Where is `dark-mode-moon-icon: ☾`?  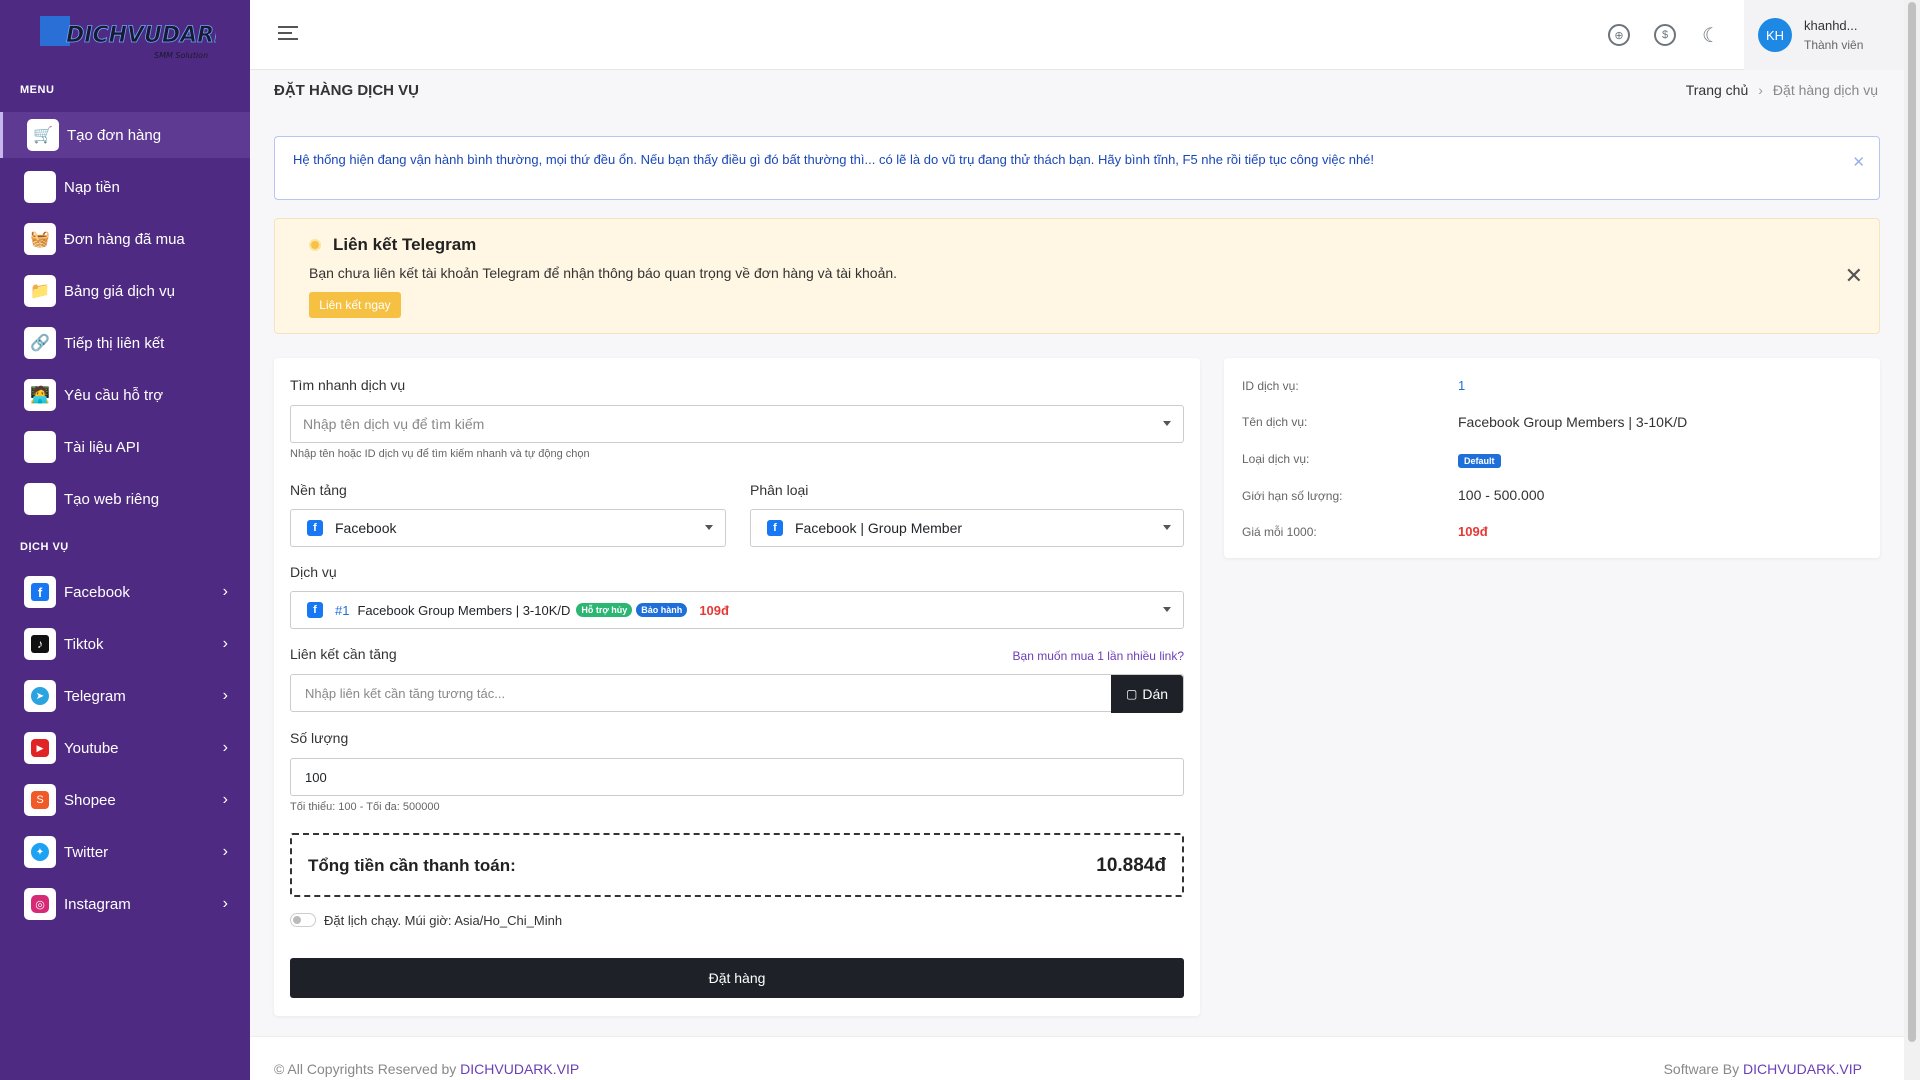 dark-mode-moon-icon: ☾ is located at coordinates (1711, 35).